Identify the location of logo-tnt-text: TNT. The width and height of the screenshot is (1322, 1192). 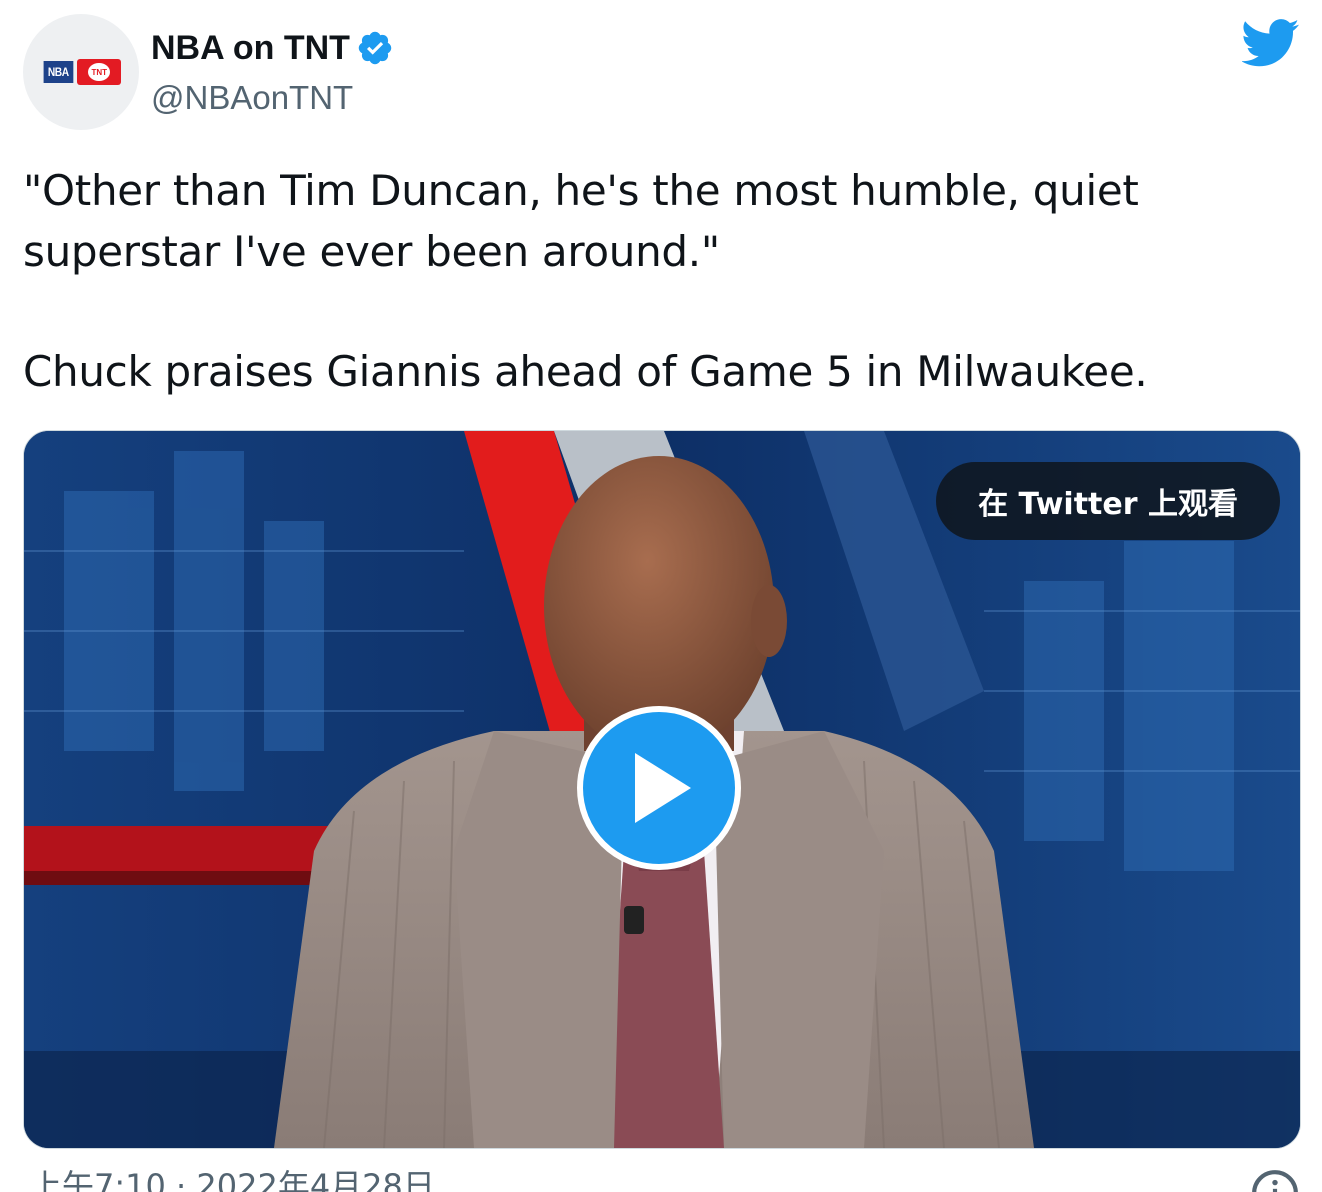
(99, 72).